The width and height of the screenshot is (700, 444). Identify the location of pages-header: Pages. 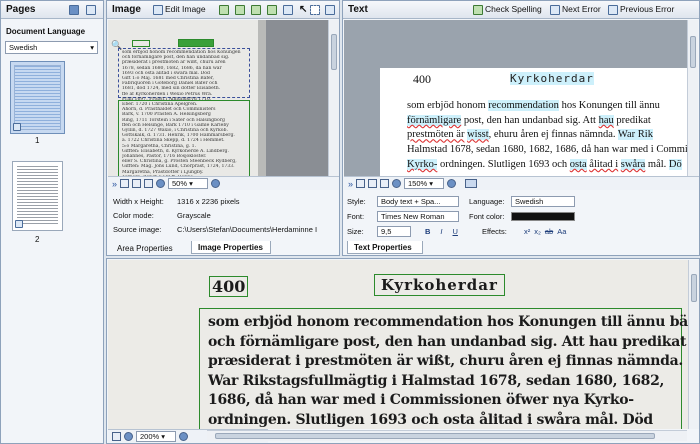
(52, 10).